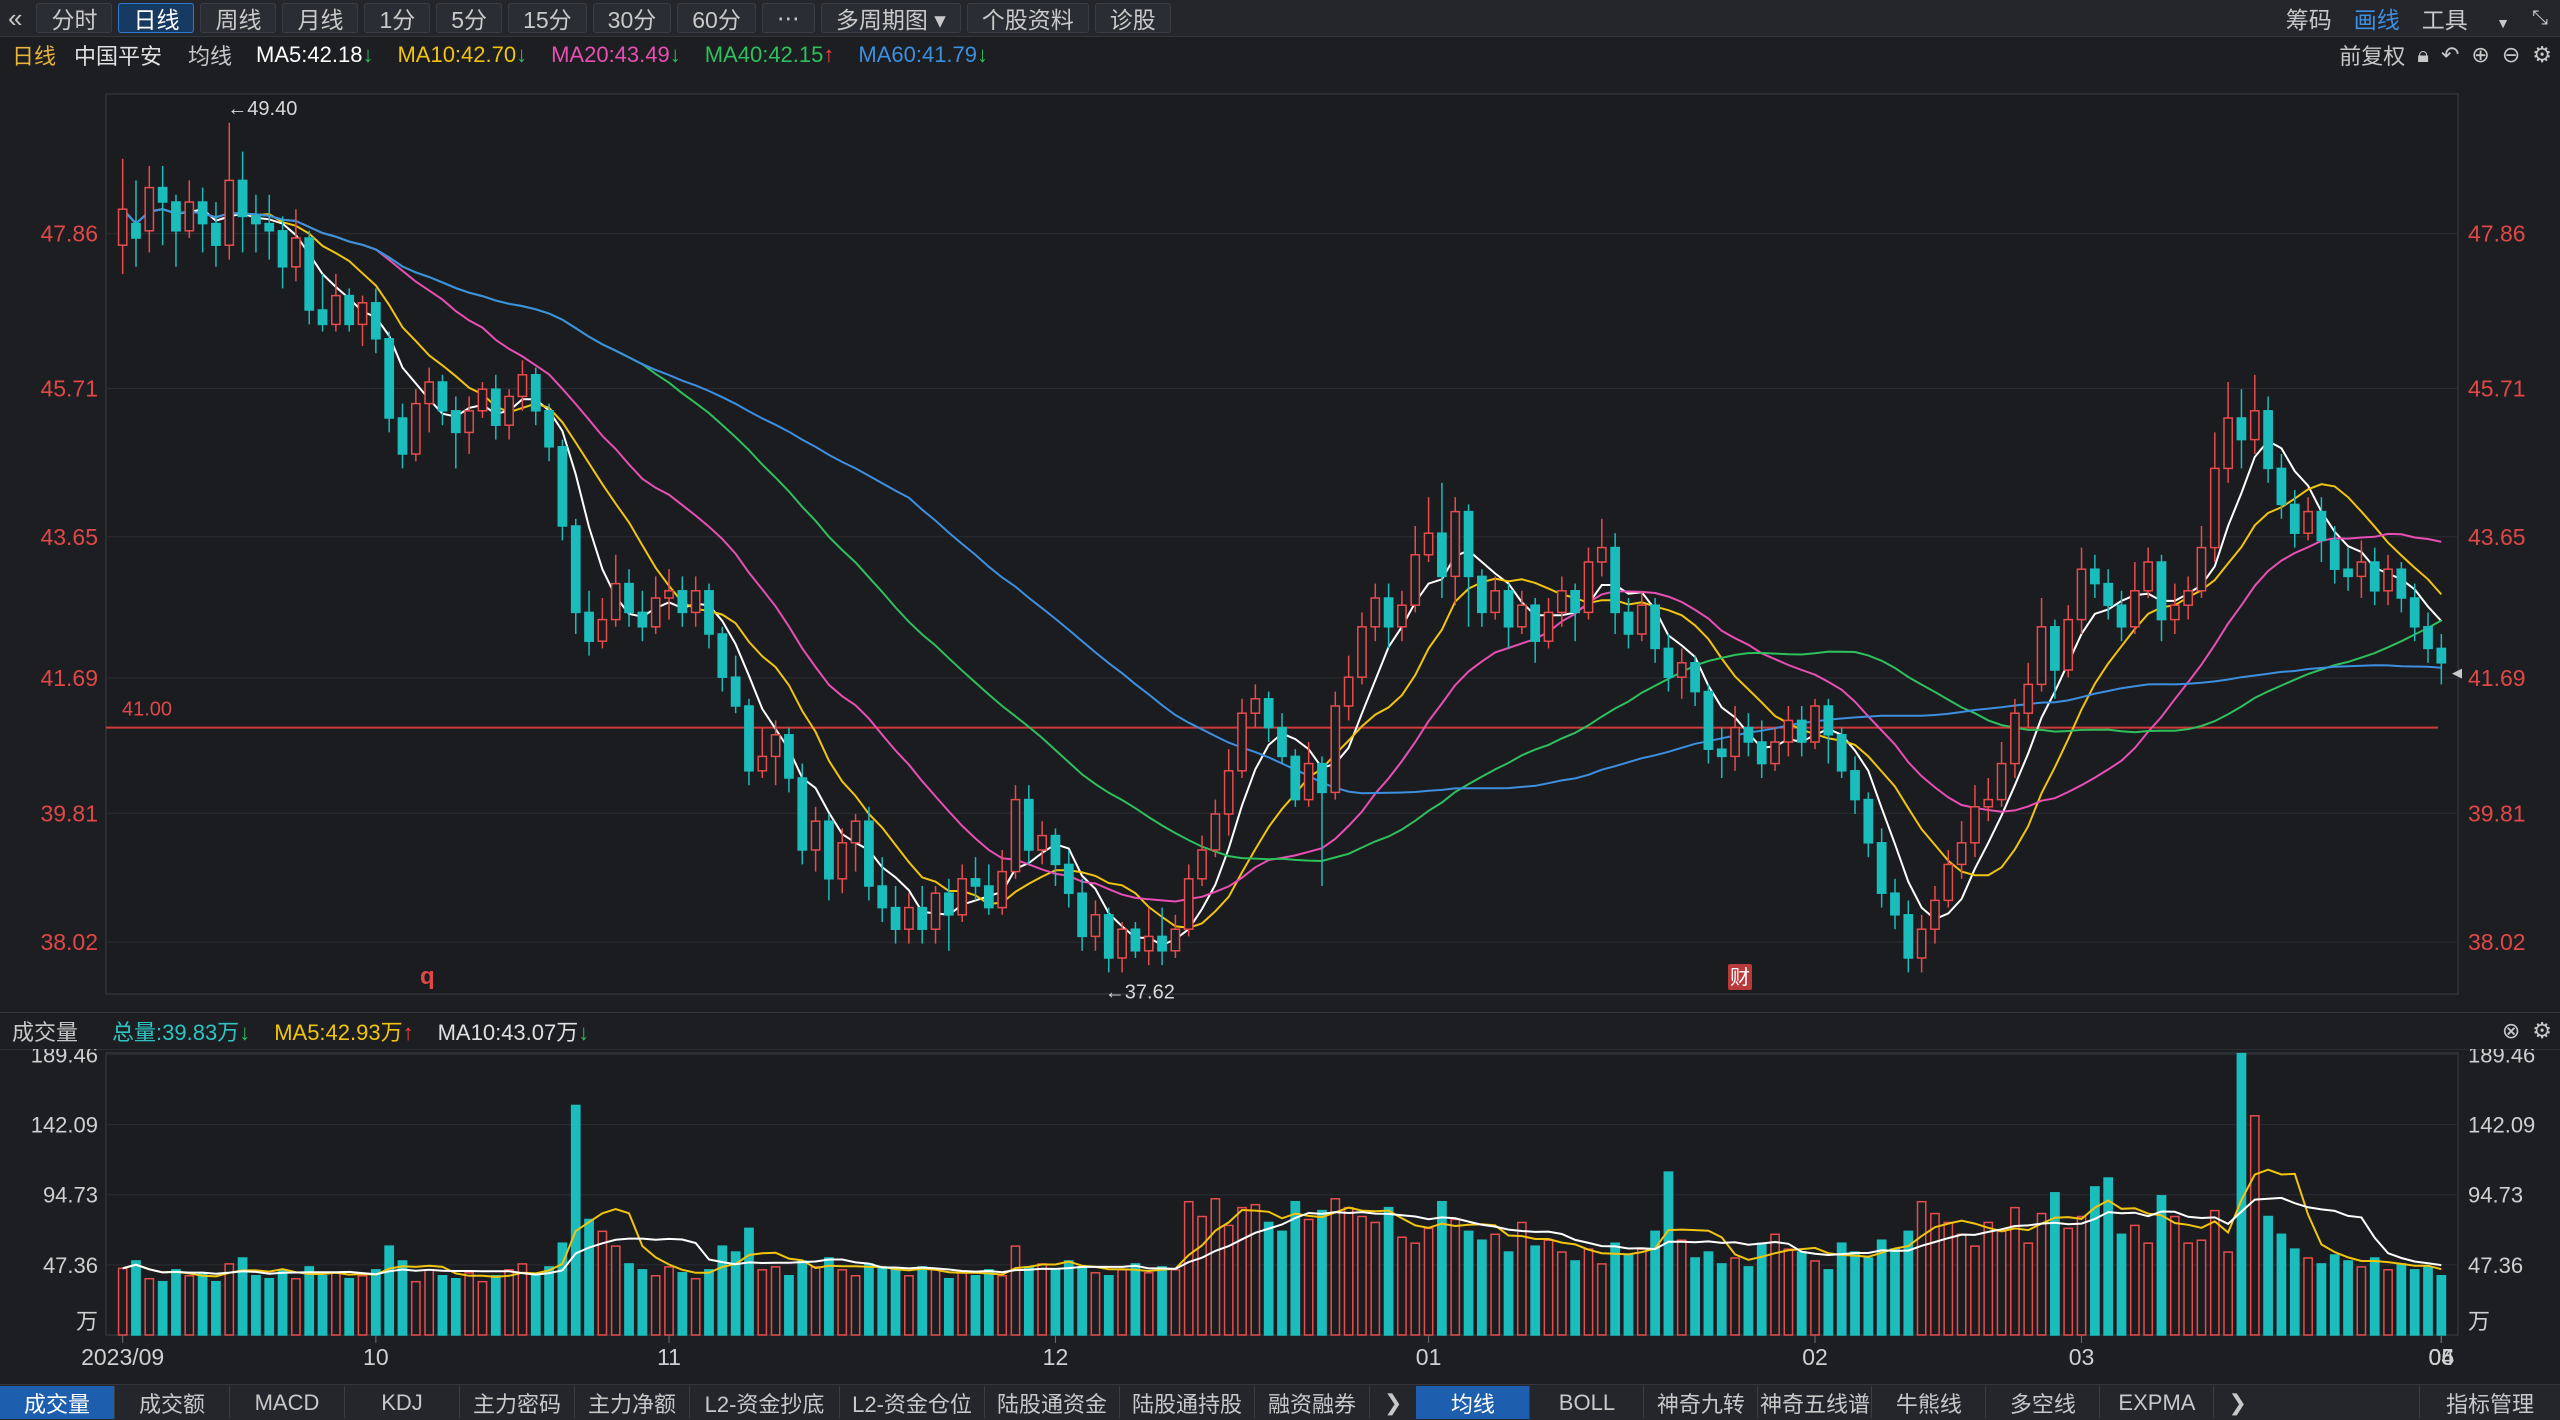  Describe the element at coordinates (1132, 18) in the screenshot. I see `tab-12: 诊股` at that location.